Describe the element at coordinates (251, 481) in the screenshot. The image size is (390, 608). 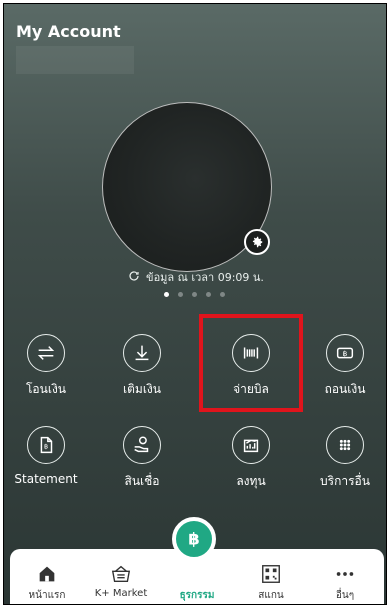
I see `action-label: ลงทุน` at that location.